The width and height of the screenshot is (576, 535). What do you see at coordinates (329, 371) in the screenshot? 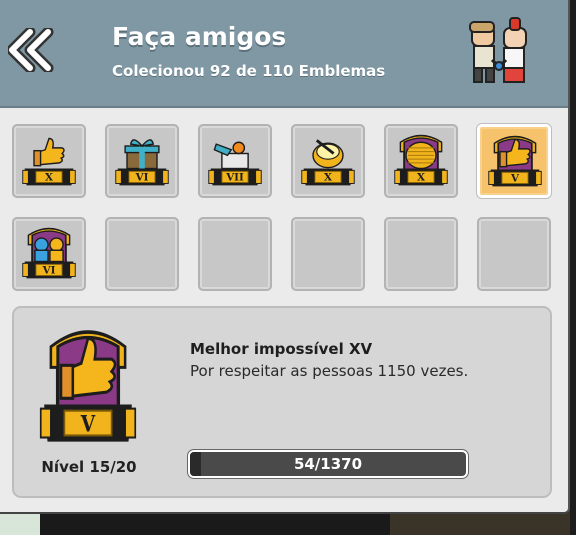
I see `badge-description: Por respeitar as pessoas 1150 vezes.` at bounding box center [329, 371].